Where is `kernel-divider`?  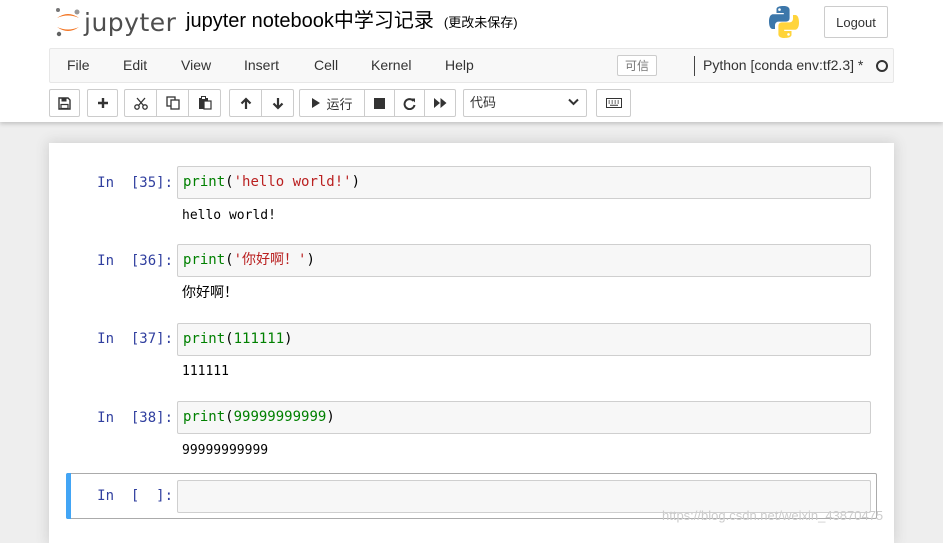
kernel-divider is located at coordinates (694, 66).